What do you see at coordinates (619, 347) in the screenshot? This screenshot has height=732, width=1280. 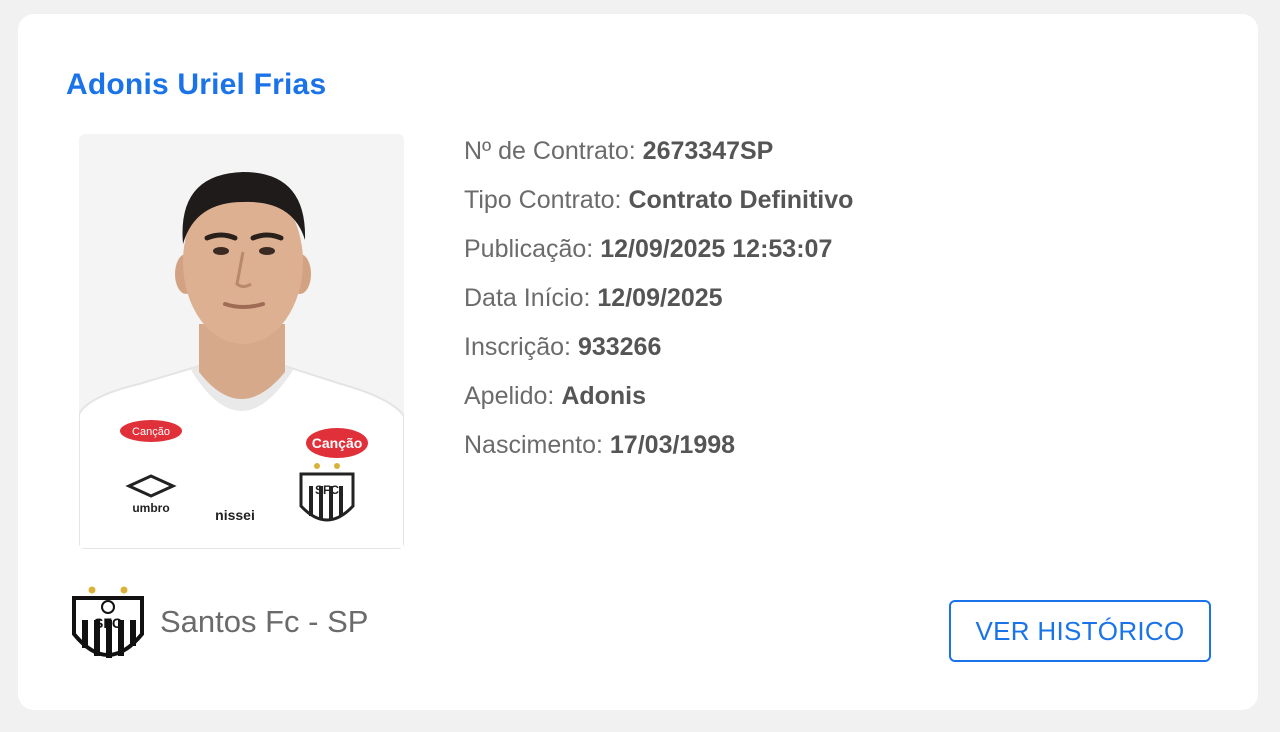 I see `detail-value: 933266` at bounding box center [619, 347].